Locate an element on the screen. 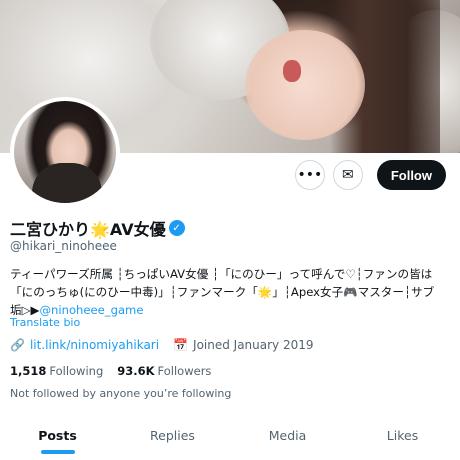 Image resolution: width=460 pixels, height=460 pixels. name-row: 二宮ひかり🌟AV女優 ✓ is located at coordinates (97, 228).